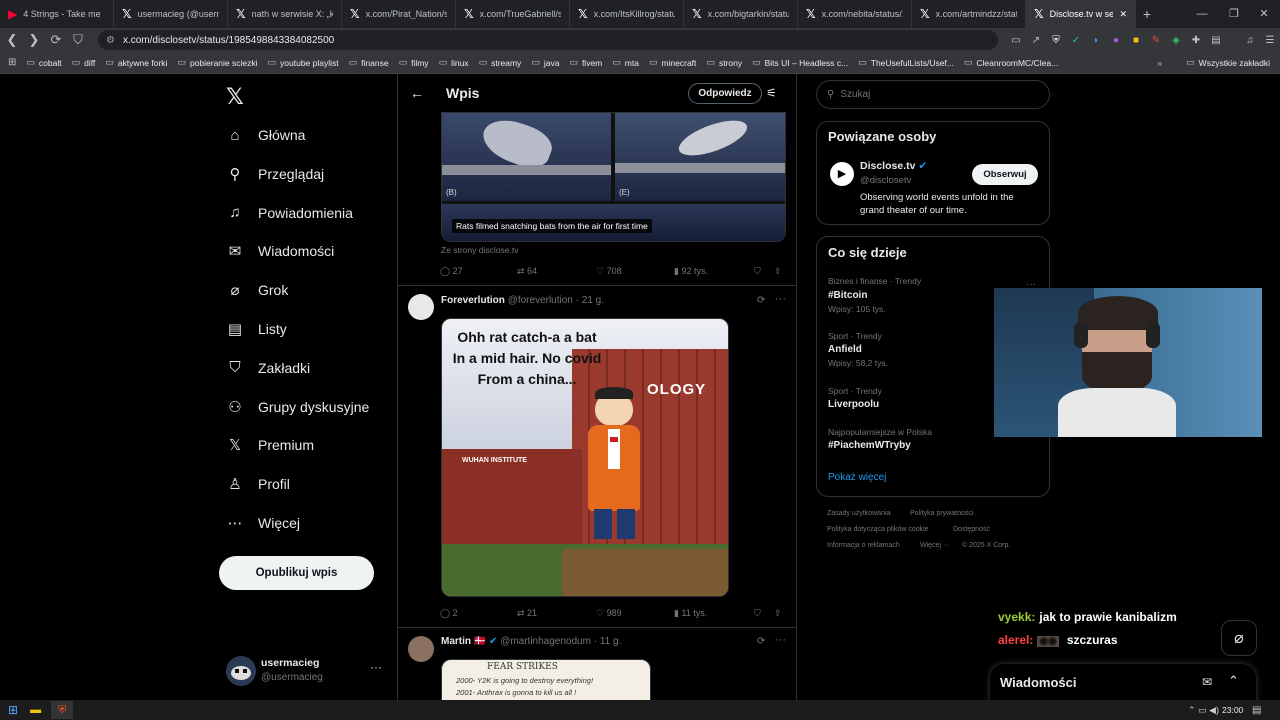  I want to click on trend-name: #PiachemWTryby, so click(869, 445).